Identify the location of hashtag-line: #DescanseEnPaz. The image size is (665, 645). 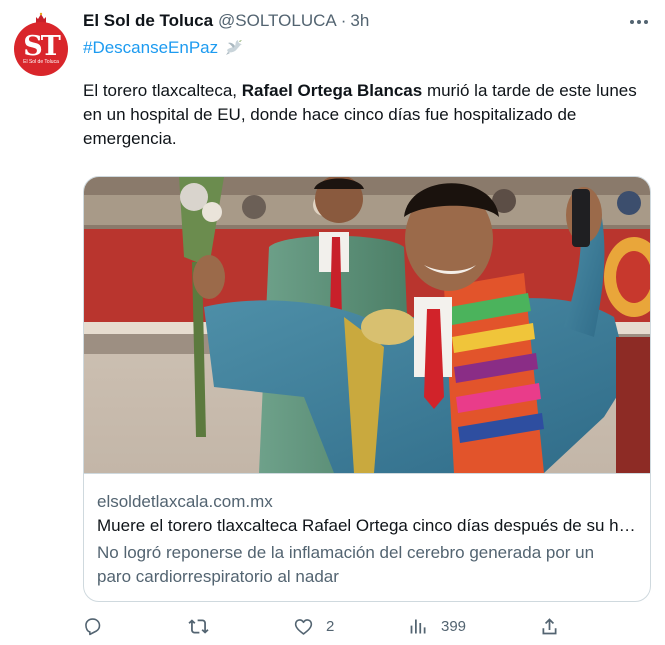
(163, 48).